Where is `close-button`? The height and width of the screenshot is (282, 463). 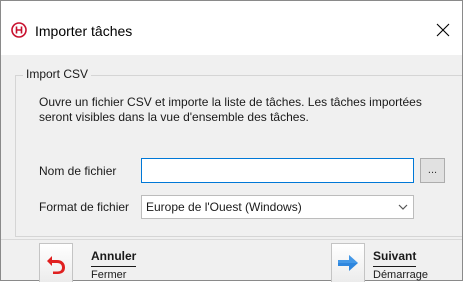 close-button is located at coordinates (443, 30).